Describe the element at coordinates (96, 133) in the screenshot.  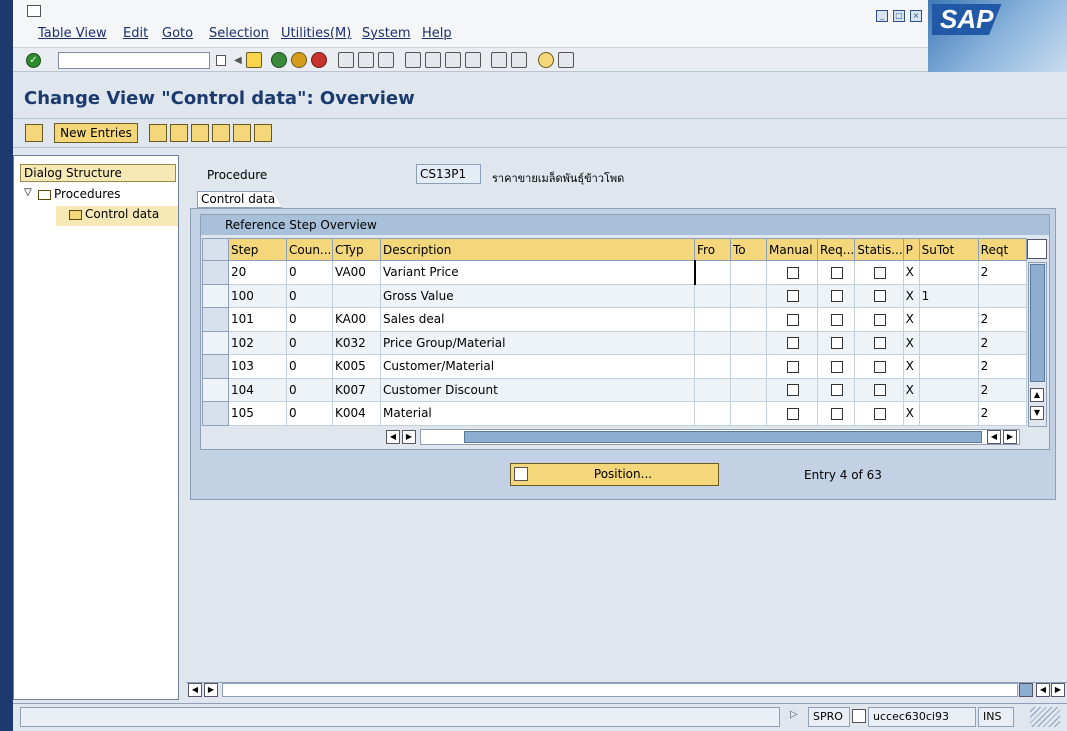
I see `new-entries-button: New Entries` at that location.